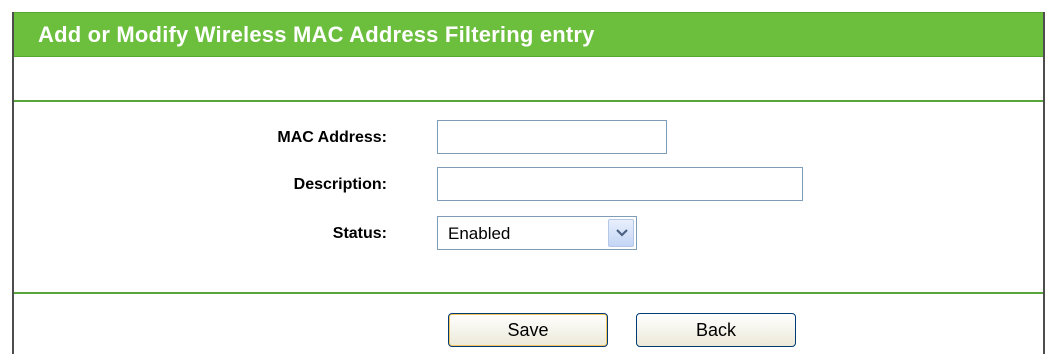  What do you see at coordinates (620, 184) in the screenshot?
I see `description-input` at bounding box center [620, 184].